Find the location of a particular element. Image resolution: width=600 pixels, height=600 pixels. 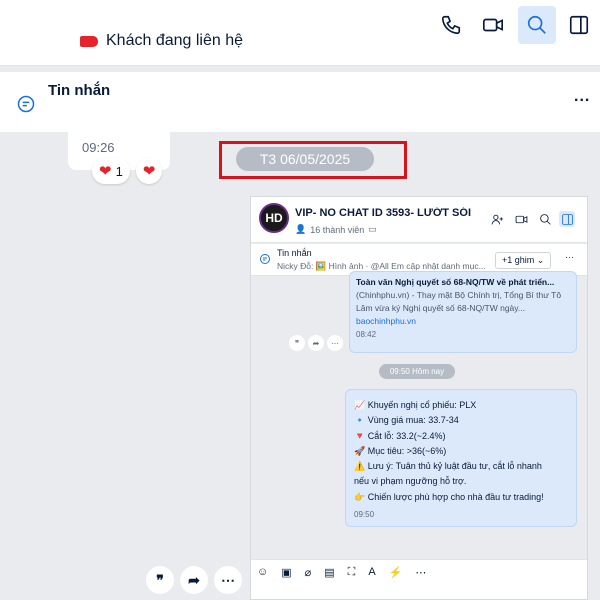

pin-count-button: +1 ghim ⌄ is located at coordinates (523, 260).